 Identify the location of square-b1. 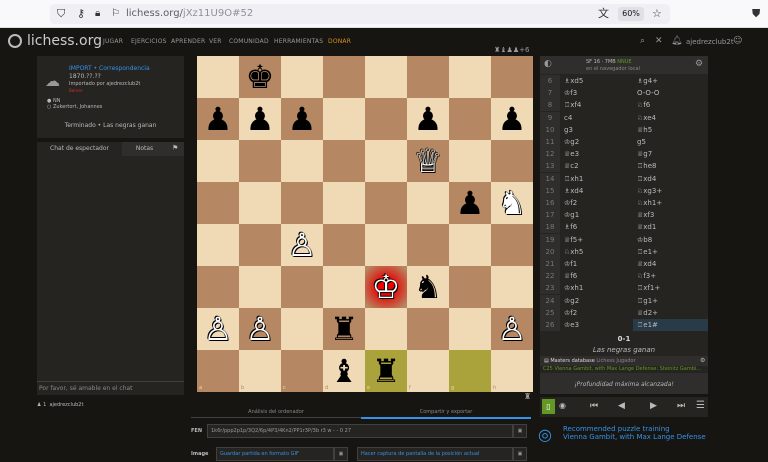
(260, 371).